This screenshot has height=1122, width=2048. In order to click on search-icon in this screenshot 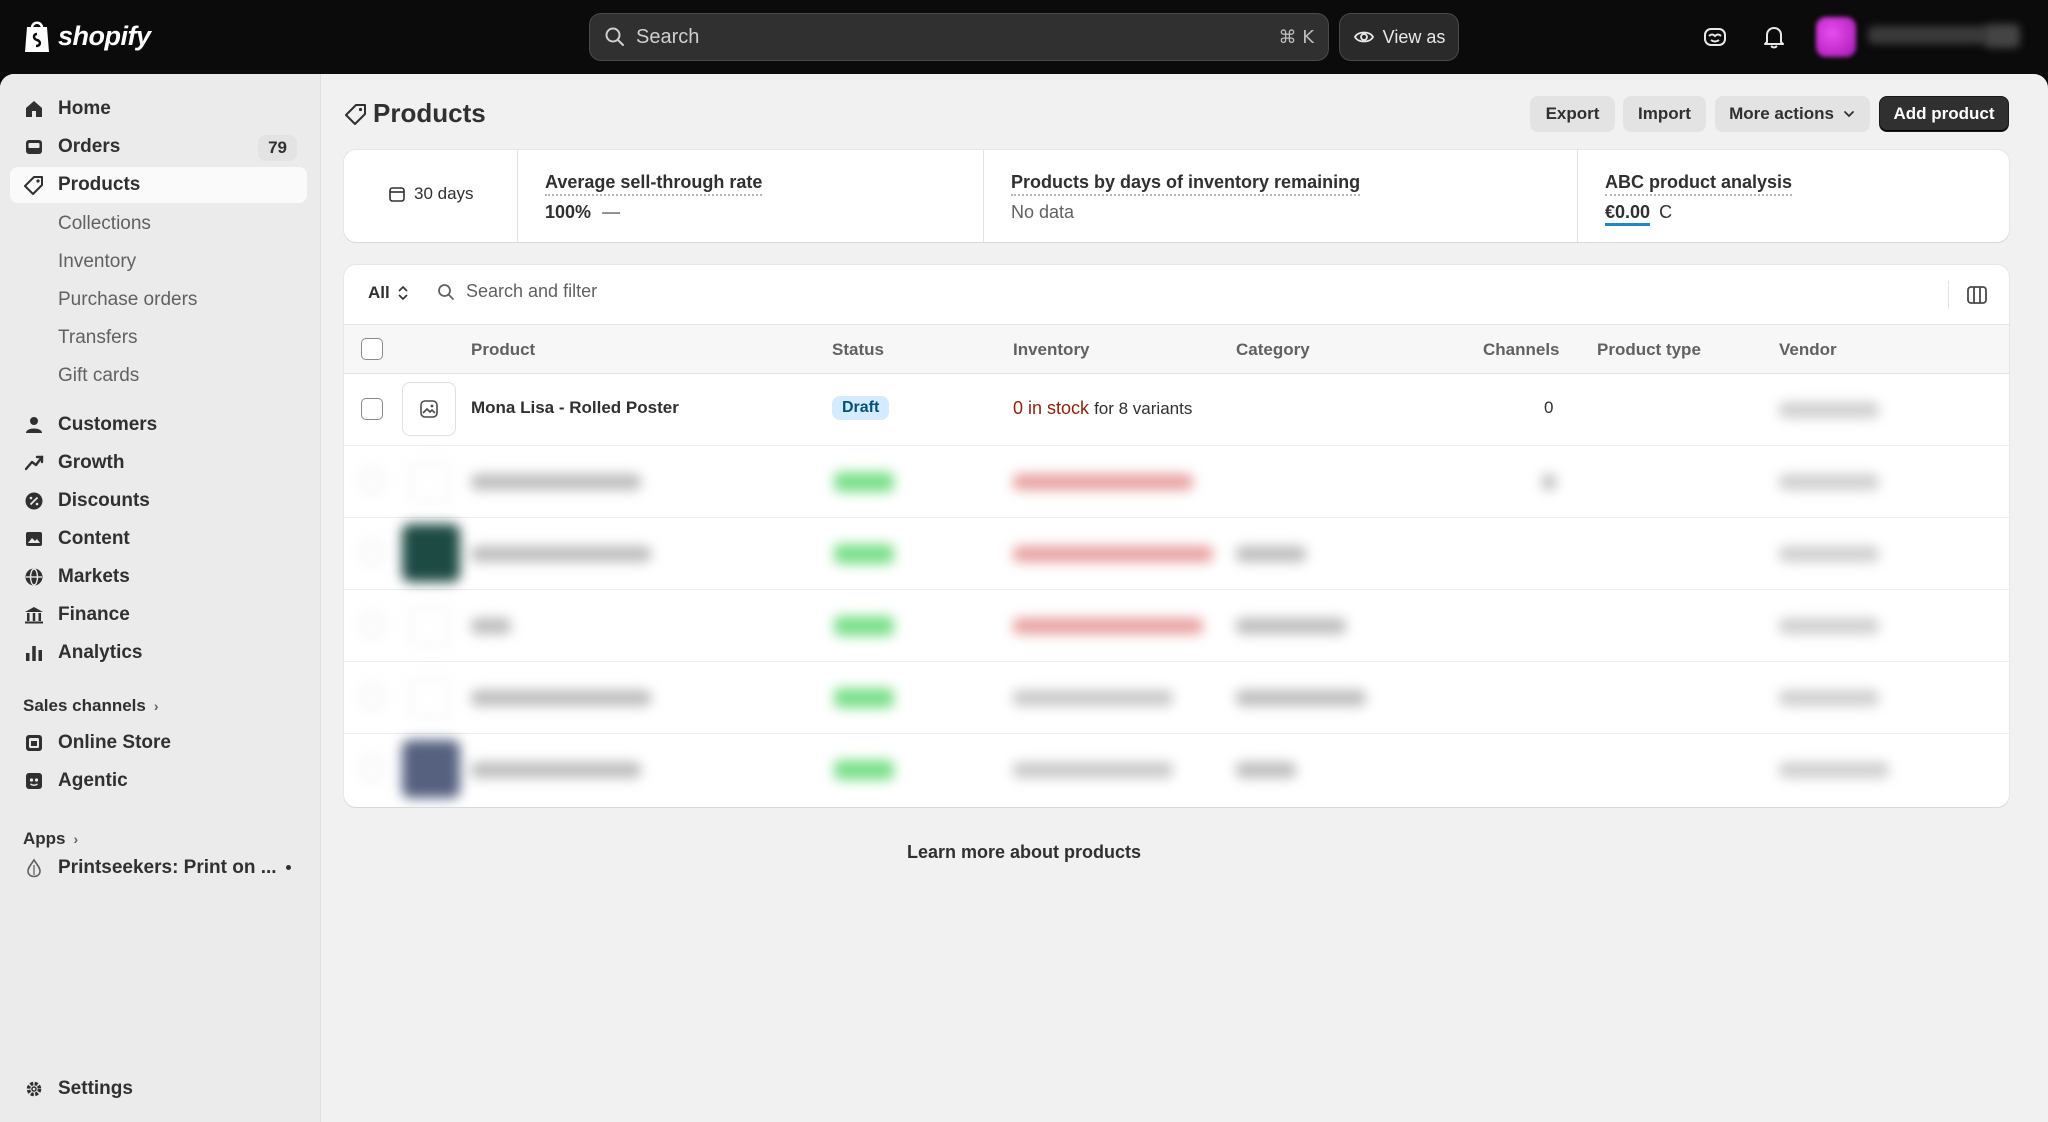, I will do `click(614, 36)`.